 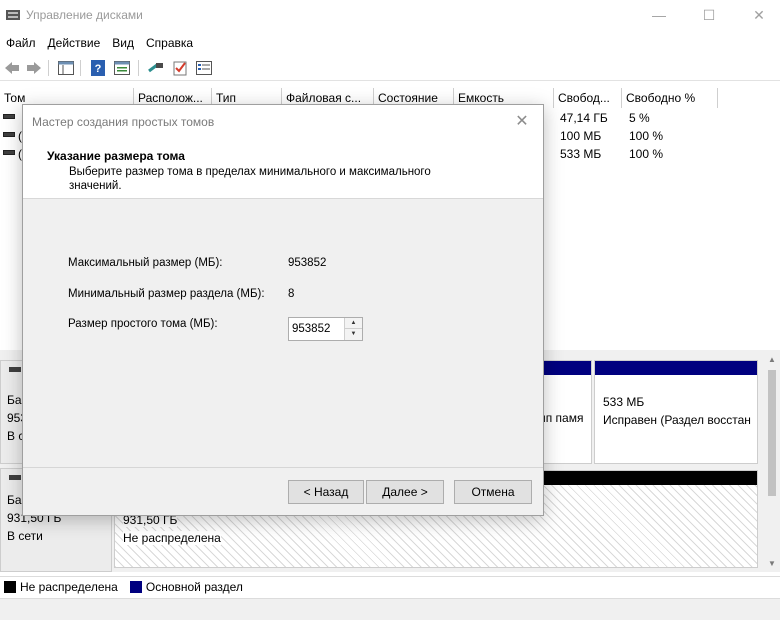 What do you see at coordinates (12, 68) in the screenshot?
I see `back-icon` at bounding box center [12, 68].